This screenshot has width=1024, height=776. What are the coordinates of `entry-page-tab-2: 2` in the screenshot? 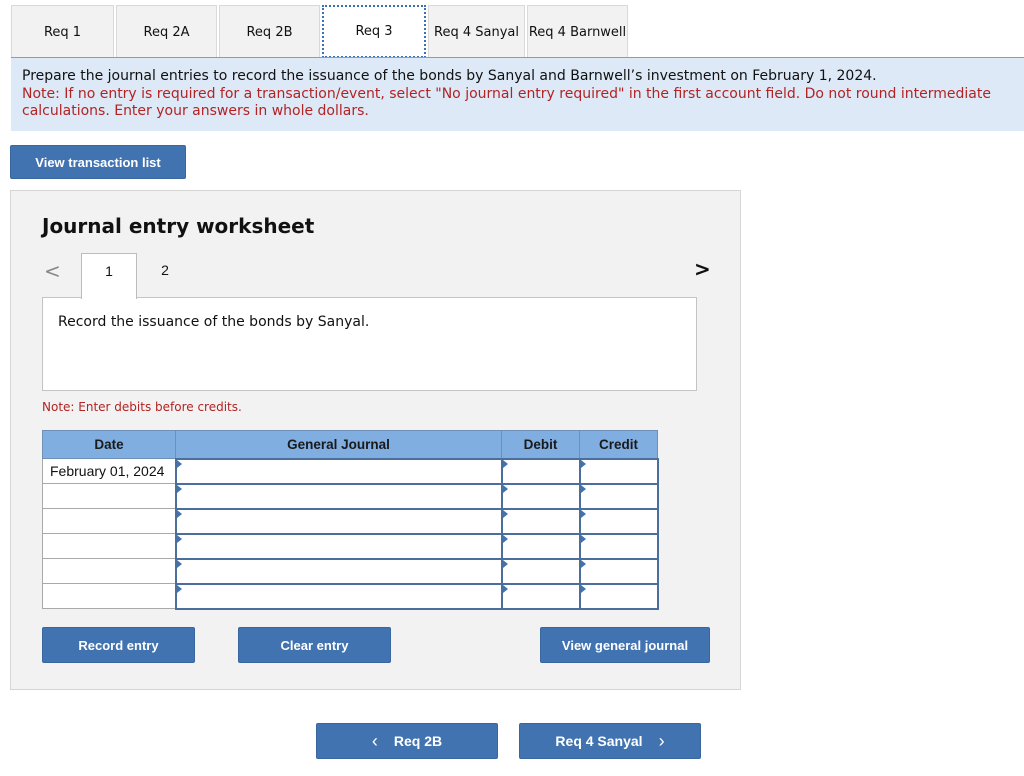 It's located at (165, 275).